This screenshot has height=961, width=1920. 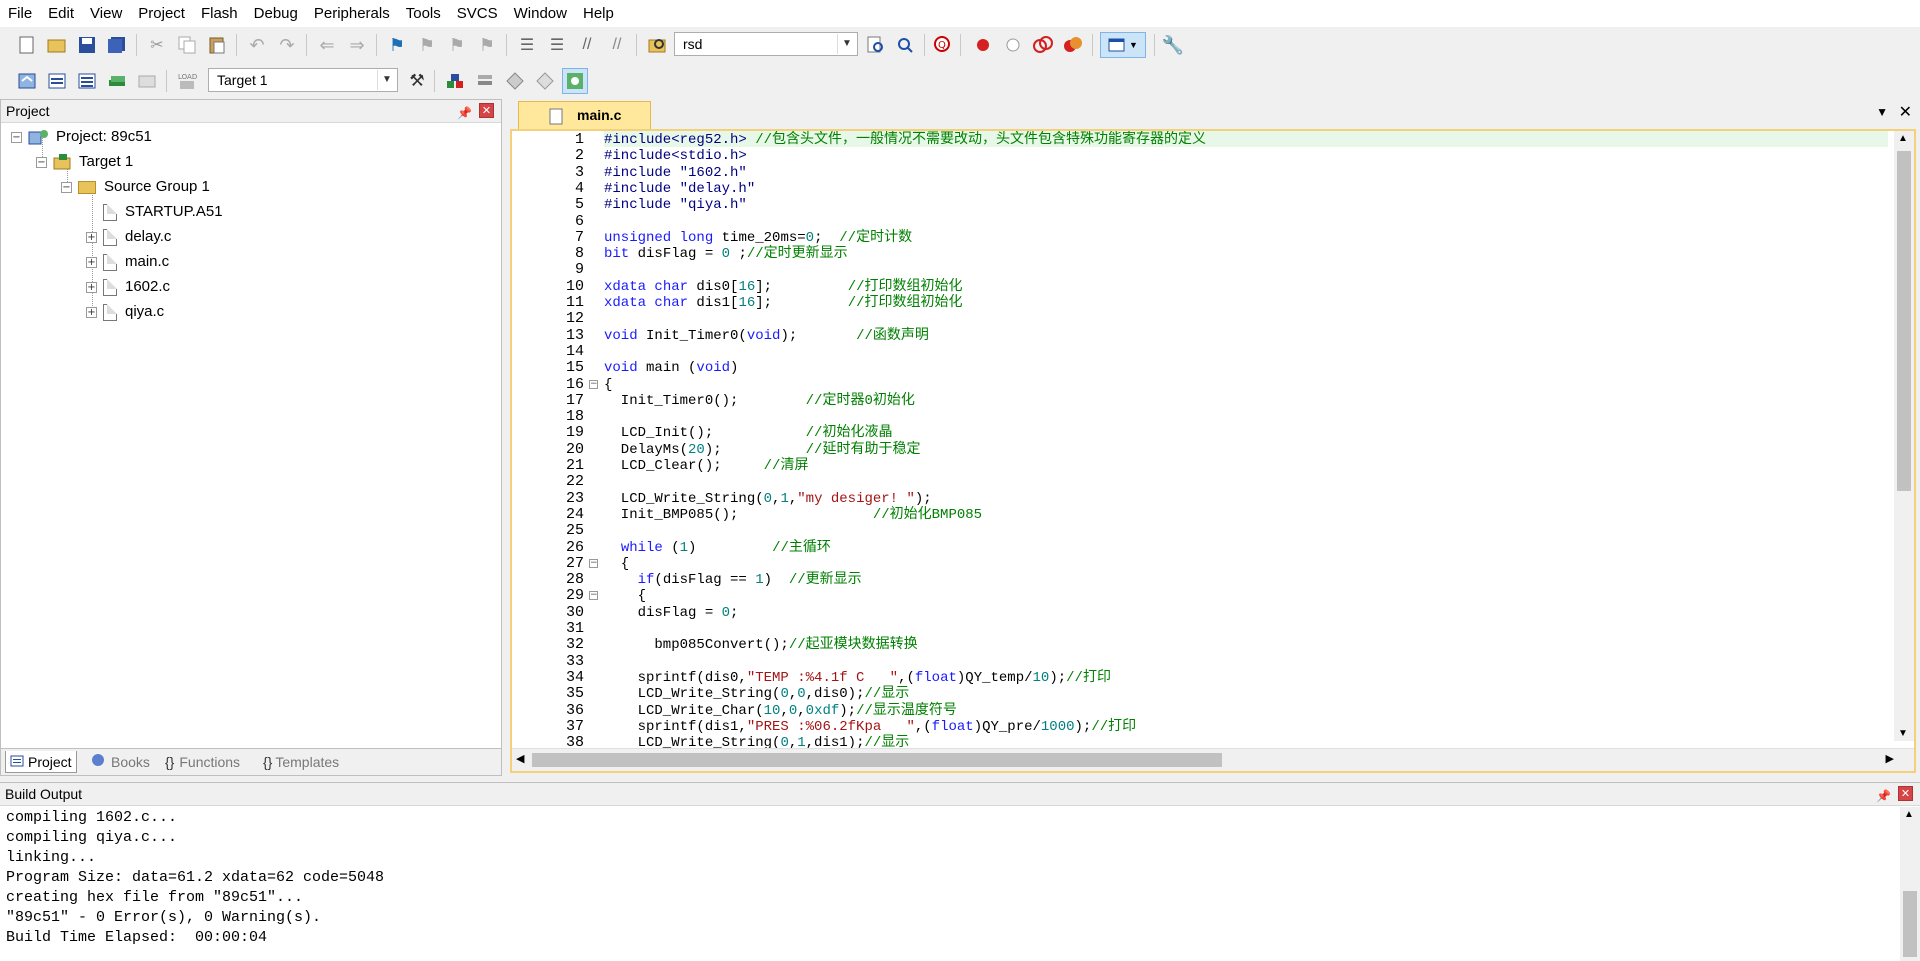 What do you see at coordinates (1123, 45) in the screenshot?
I see `window-layout-icon: ▼` at bounding box center [1123, 45].